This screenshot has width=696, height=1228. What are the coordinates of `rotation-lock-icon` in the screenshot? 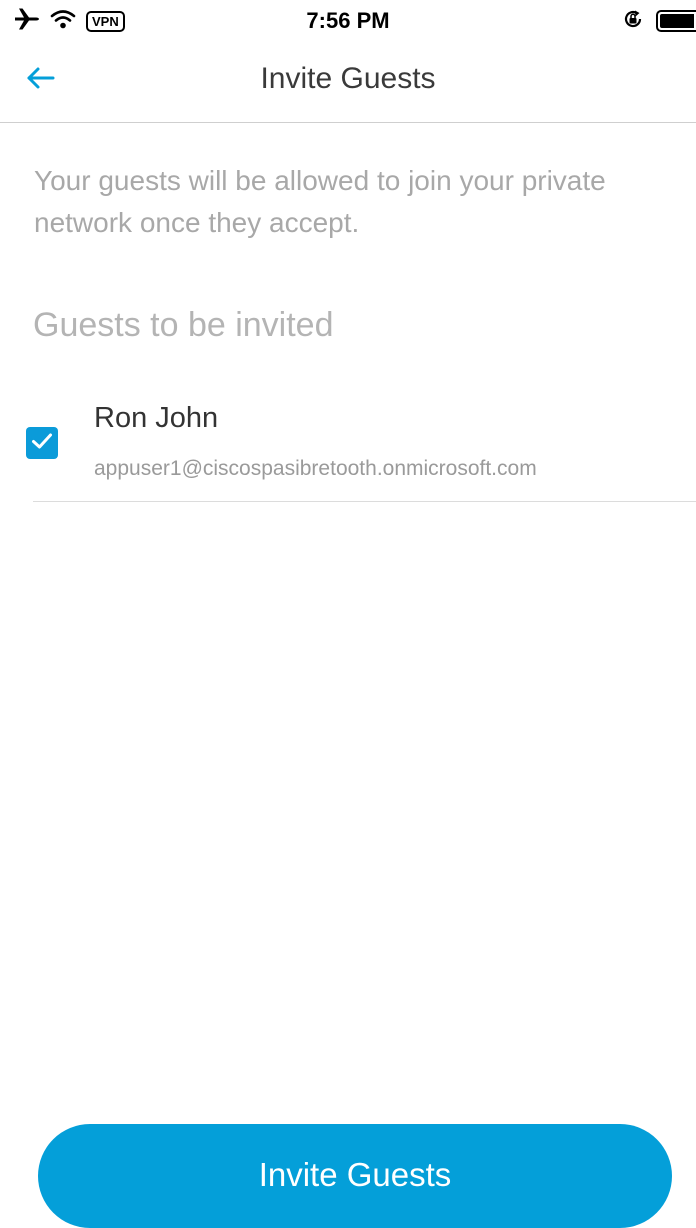 It's located at (633, 21).